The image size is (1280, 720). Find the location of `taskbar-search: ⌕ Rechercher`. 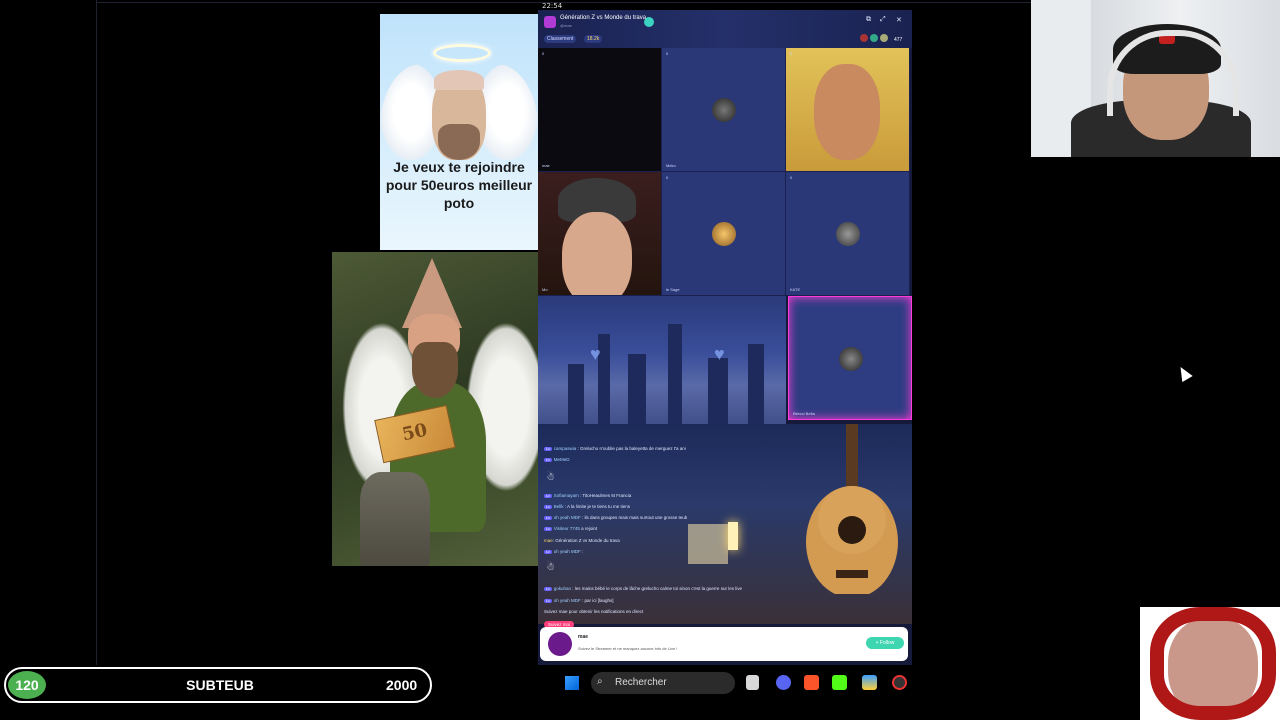

taskbar-search: ⌕ Rechercher is located at coordinates (663, 683).